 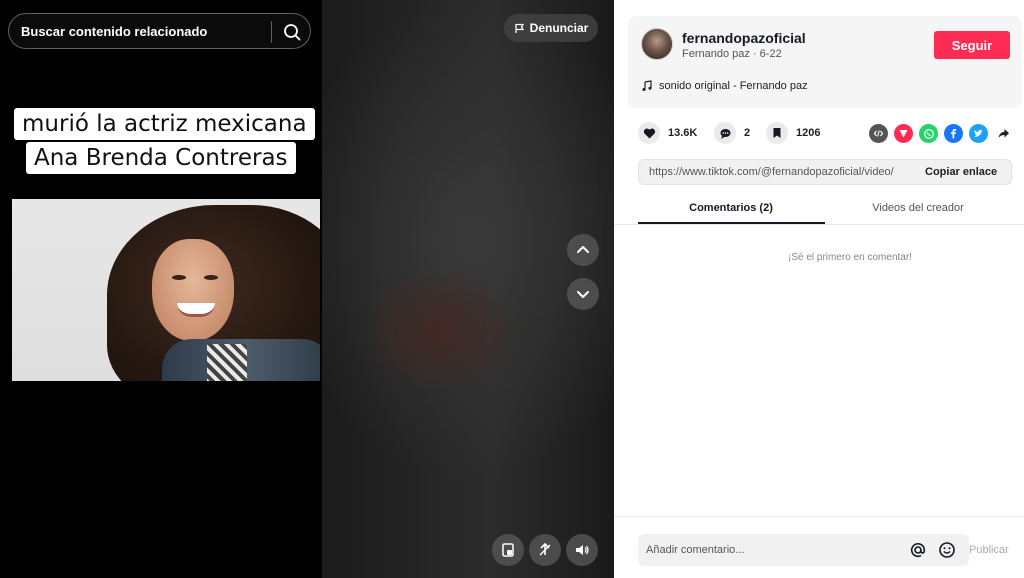 What do you see at coordinates (649, 133) in the screenshot?
I see `heart-icon` at bounding box center [649, 133].